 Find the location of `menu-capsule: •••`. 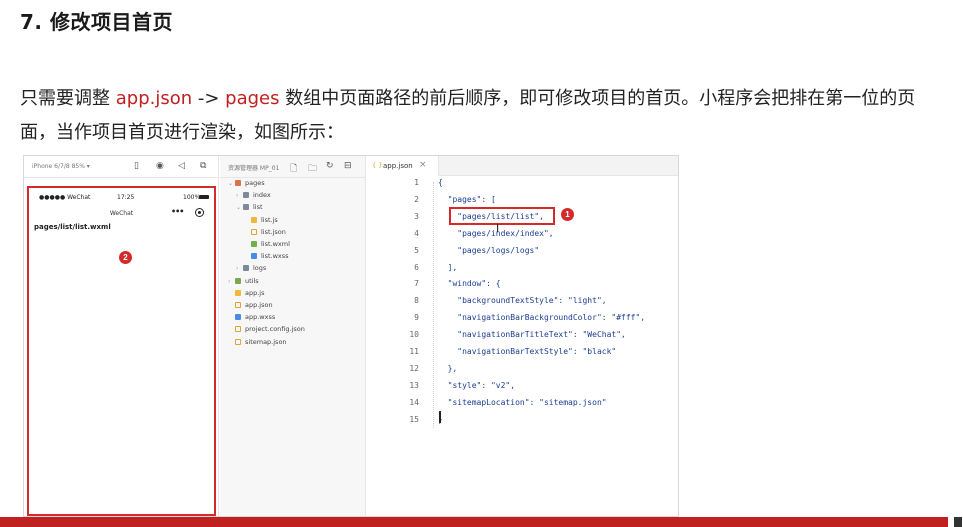

menu-capsule: ••• is located at coordinates (189, 213).